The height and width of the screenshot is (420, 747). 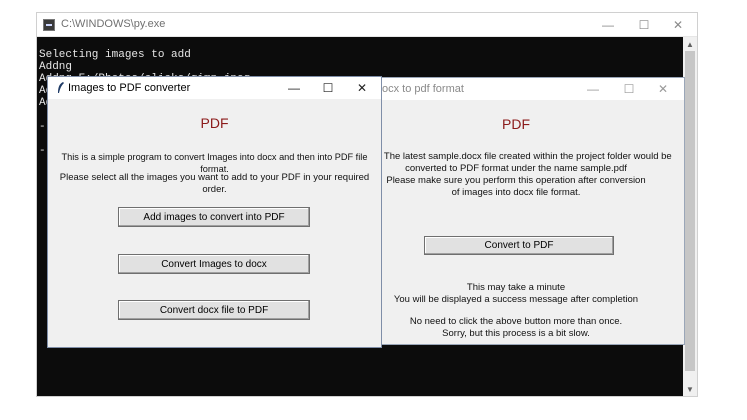 I want to click on docx-note-line: of images into docx file format., so click(x=516, y=192).